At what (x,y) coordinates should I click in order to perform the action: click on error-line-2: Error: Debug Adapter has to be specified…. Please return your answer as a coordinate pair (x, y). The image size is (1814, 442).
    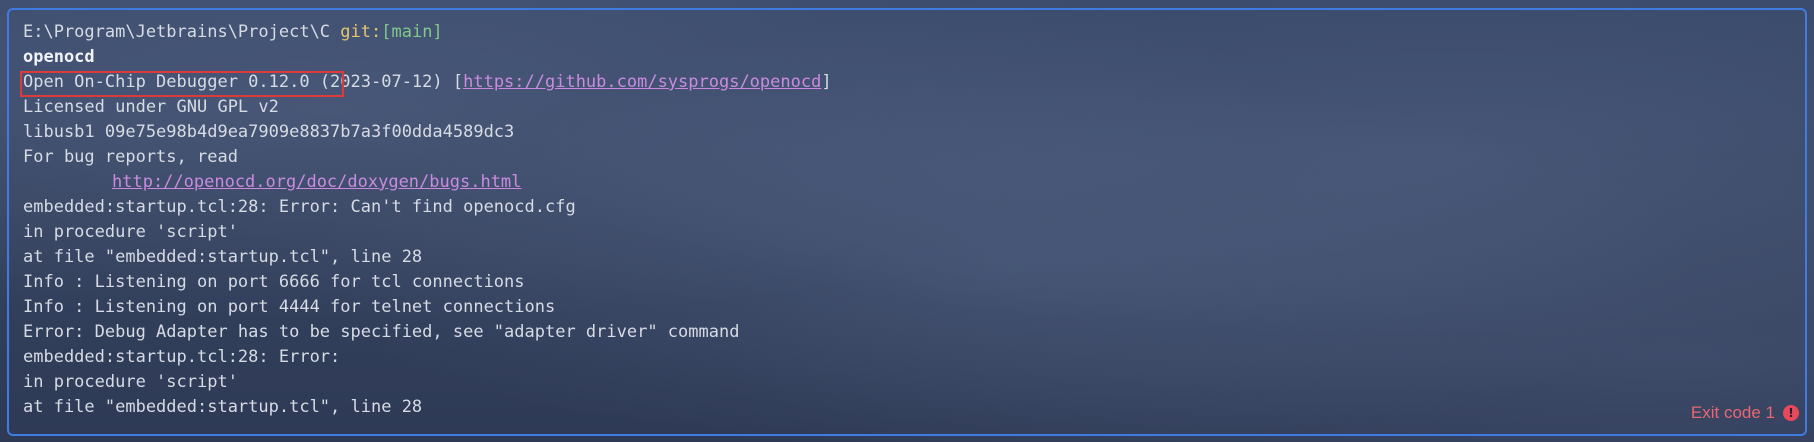
    Looking at the image, I should click on (381, 332).